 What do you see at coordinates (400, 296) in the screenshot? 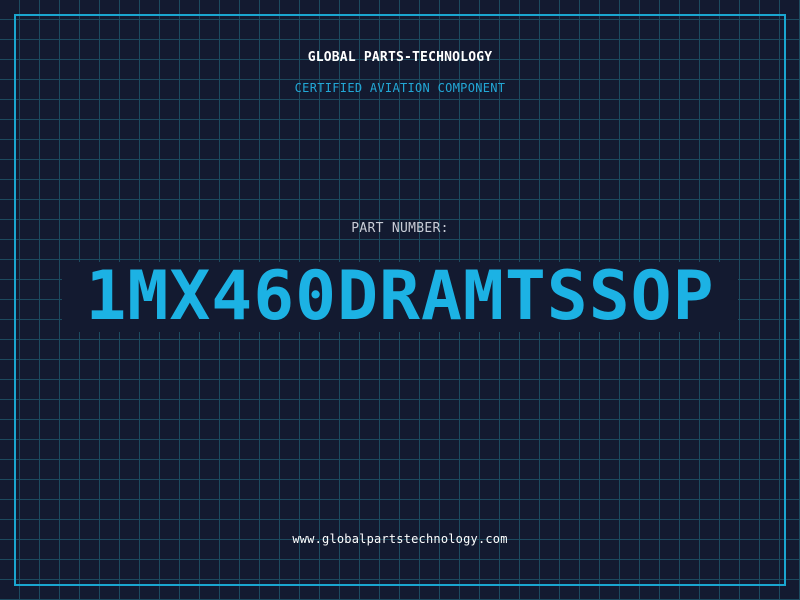
I see `part-number-value: 1MX460DRAMTSSOP` at bounding box center [400, 296].